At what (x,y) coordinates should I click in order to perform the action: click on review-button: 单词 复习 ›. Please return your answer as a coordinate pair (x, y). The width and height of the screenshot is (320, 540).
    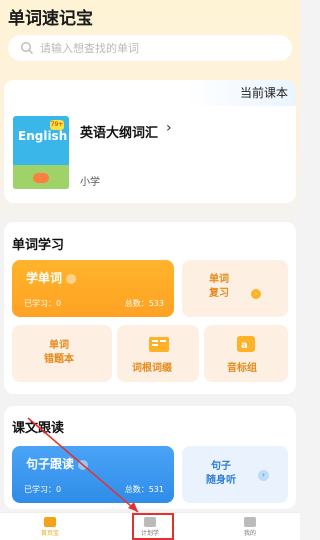
    Looking at the image, I should click on (235, 288).